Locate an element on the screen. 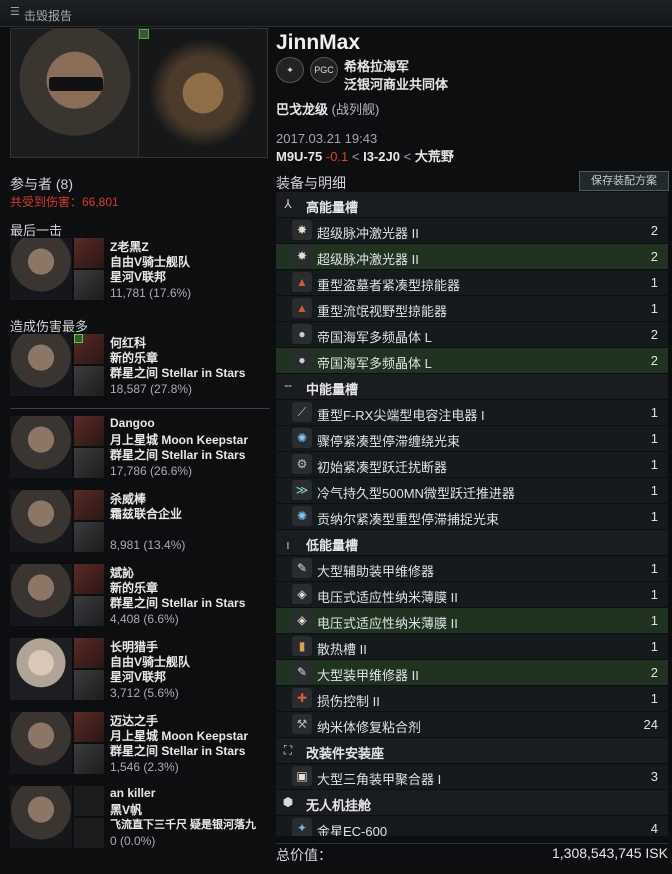 The height and width of the screenshot is (874, 672). victim-corporation: 希格拉海军 is located at coordinates (376, 65).